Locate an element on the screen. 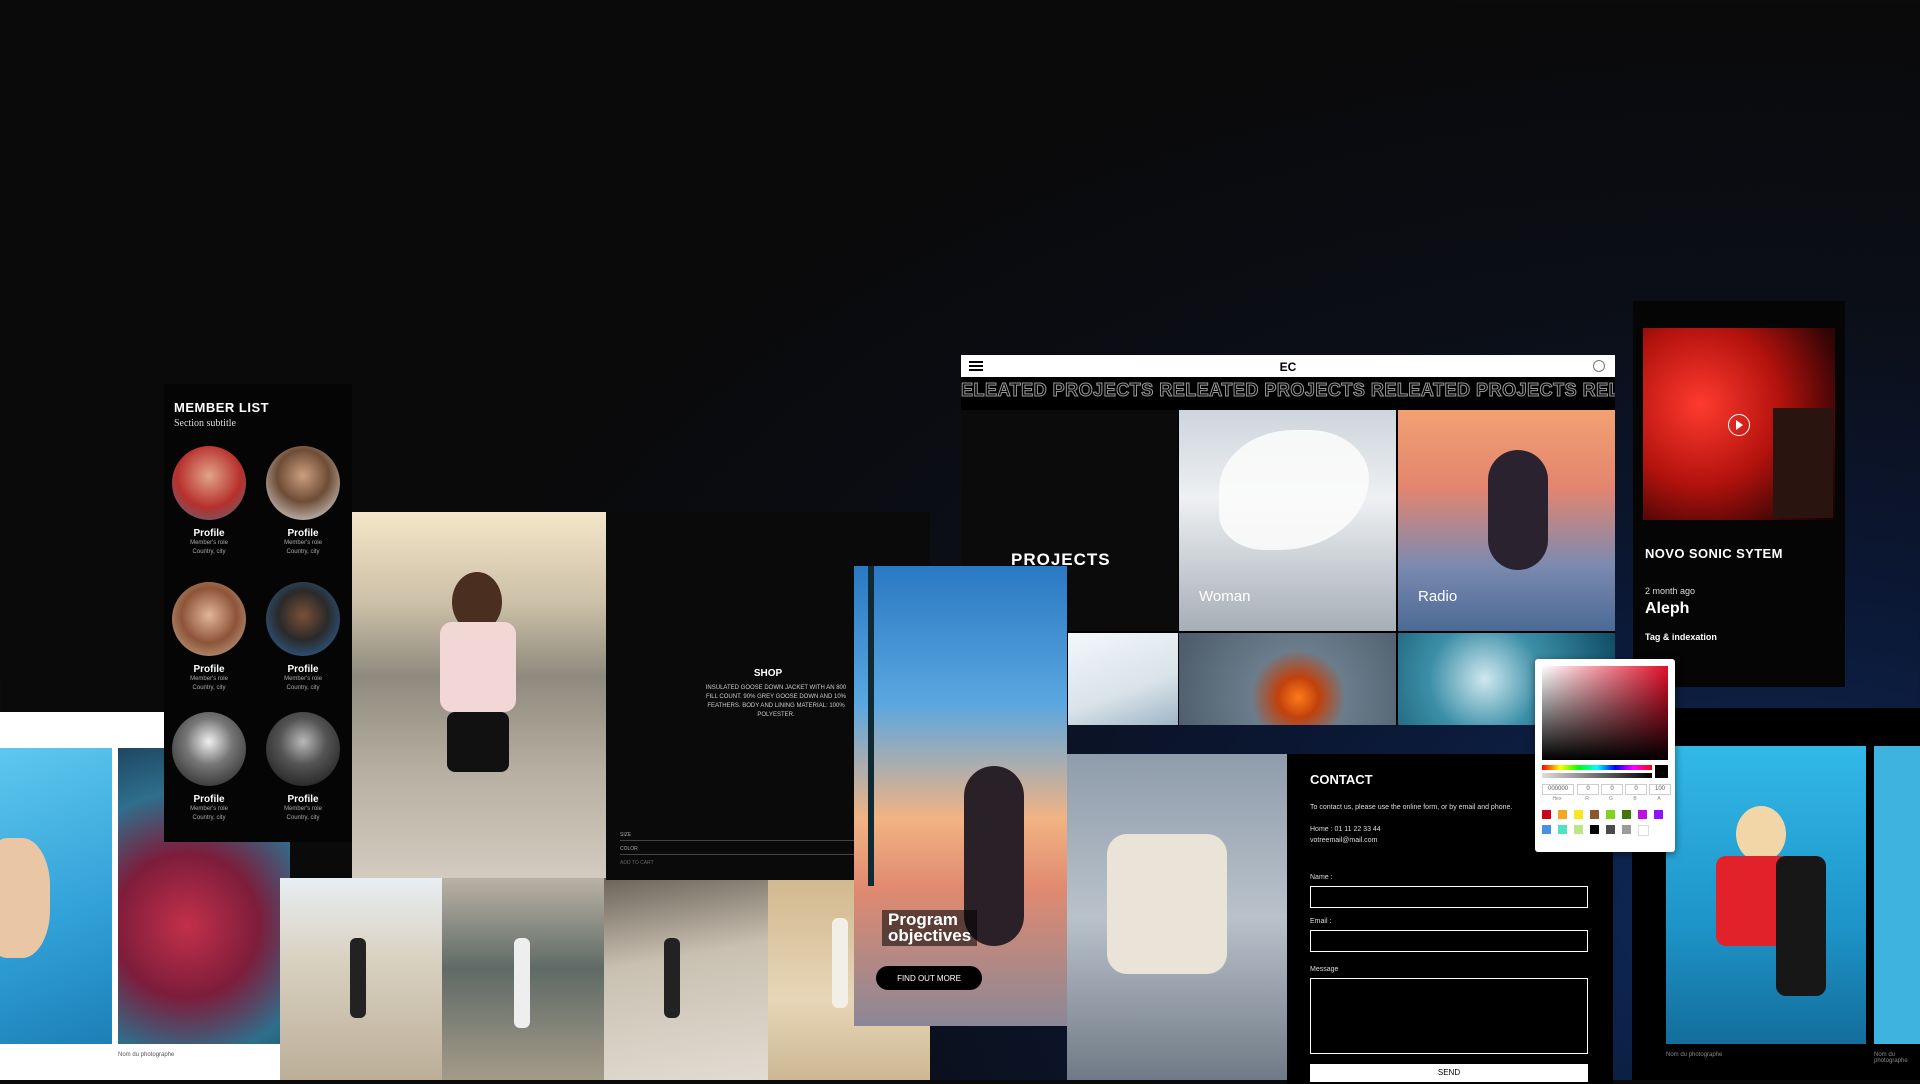 The height and width of the screenshot is (1084, 1920). tile-label: Radio is located at coordinates (1438, 596).